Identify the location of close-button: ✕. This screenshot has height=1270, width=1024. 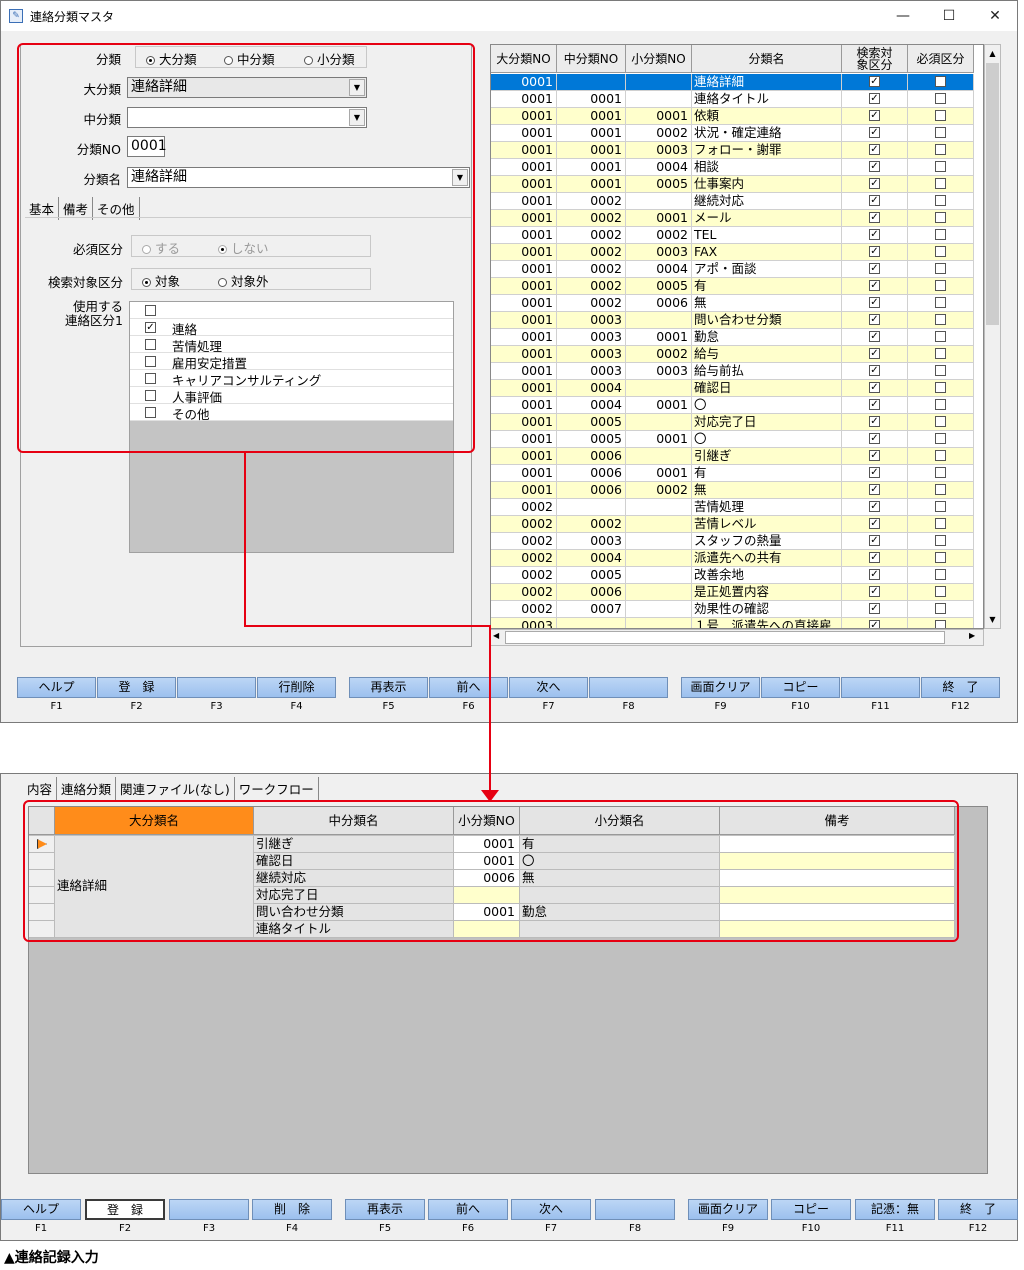
(995, 16).